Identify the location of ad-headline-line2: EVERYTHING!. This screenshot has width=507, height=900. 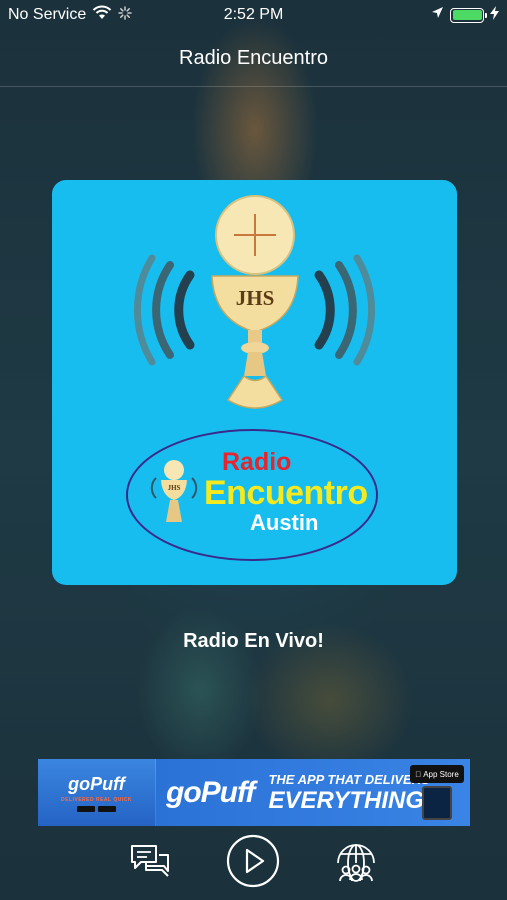
(350, 800).